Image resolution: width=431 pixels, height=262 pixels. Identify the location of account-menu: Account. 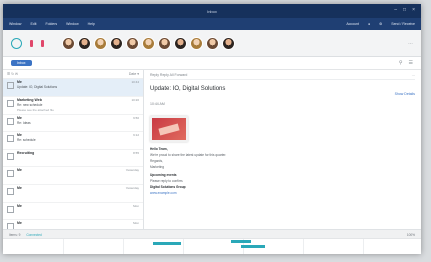
(352, 24).